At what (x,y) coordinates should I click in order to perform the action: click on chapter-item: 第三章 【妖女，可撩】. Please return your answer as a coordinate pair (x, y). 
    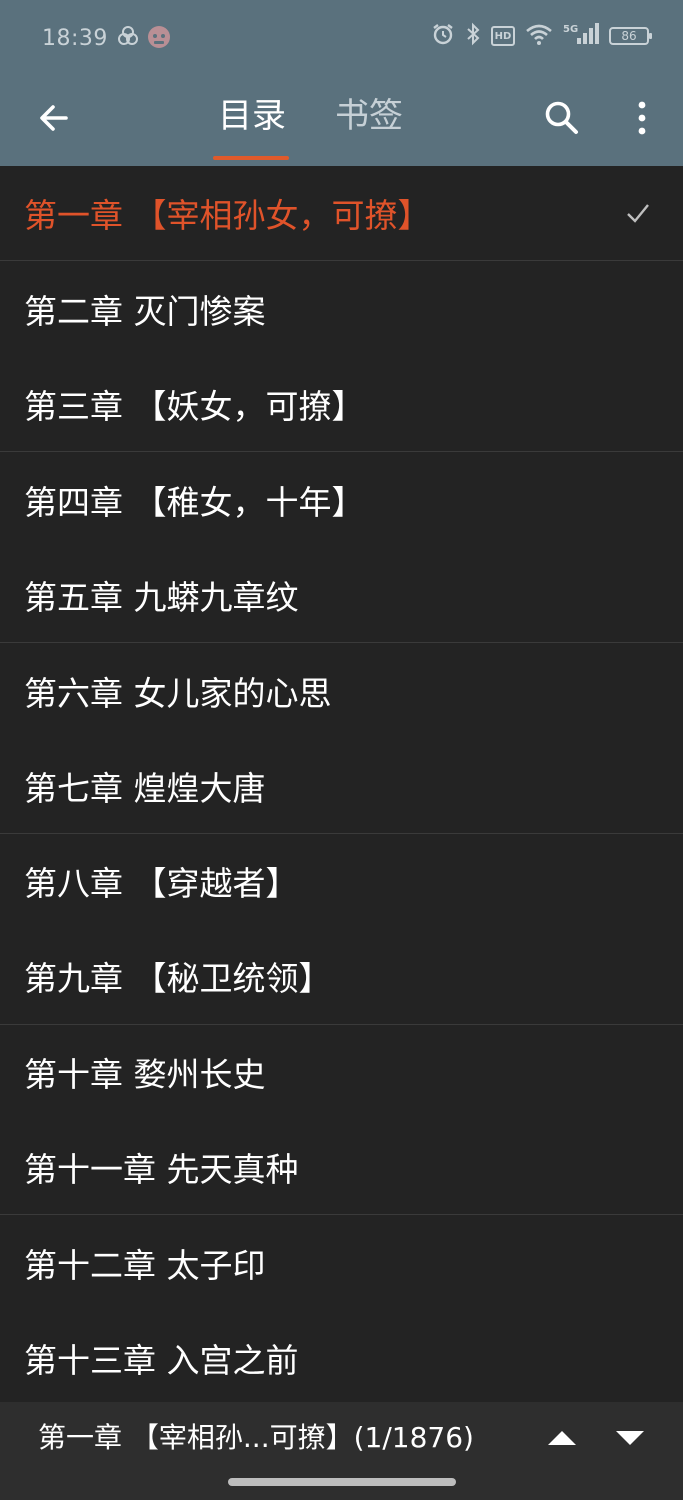
    Looking at the image, I should click on (341, 405).